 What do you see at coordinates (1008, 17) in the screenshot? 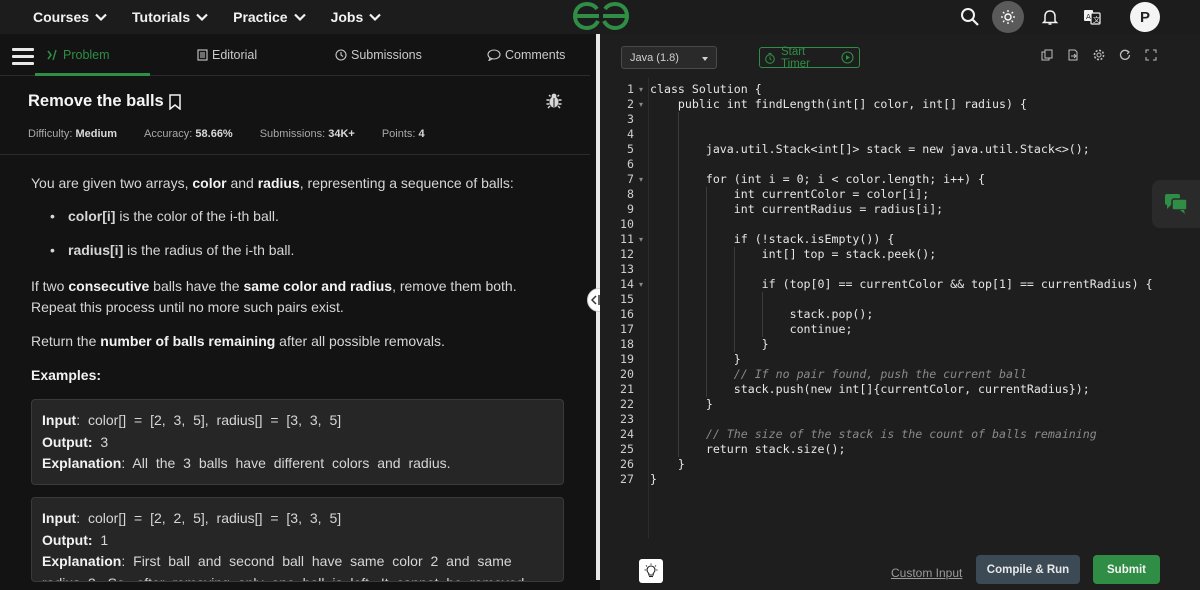
I see `theme-toggle-sun-icon` at bounding box center [1008, 17].